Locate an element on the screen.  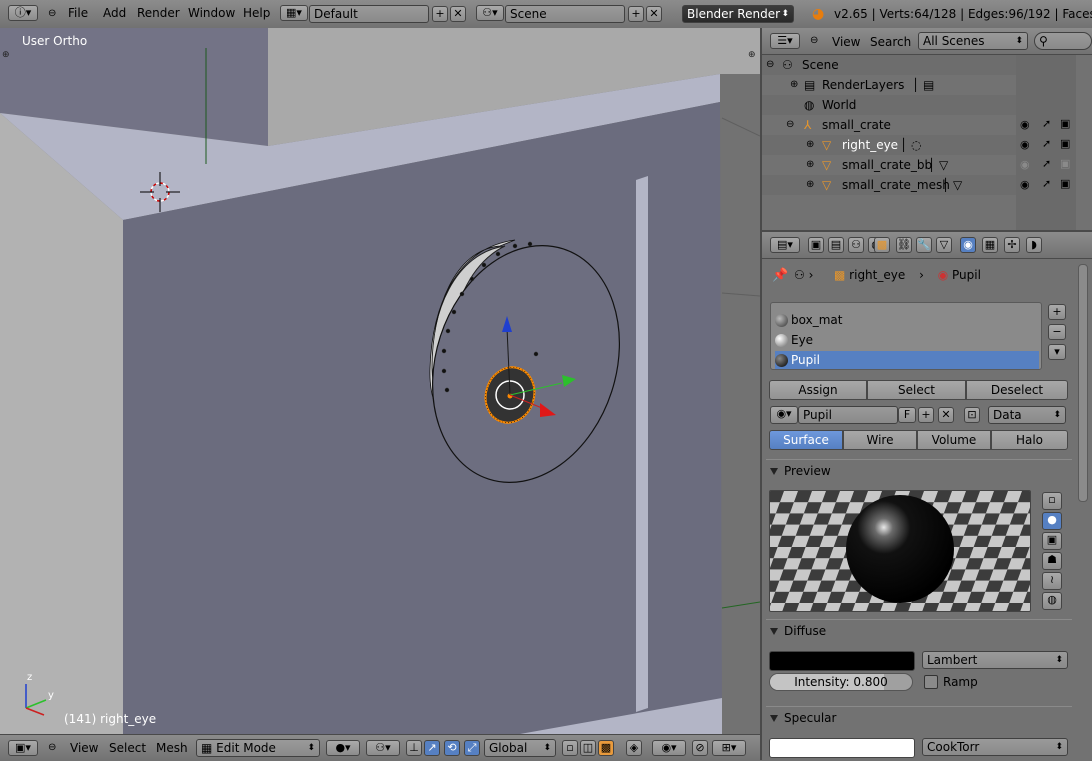
tab-surface: Surface is located at coordinates (806, 440).